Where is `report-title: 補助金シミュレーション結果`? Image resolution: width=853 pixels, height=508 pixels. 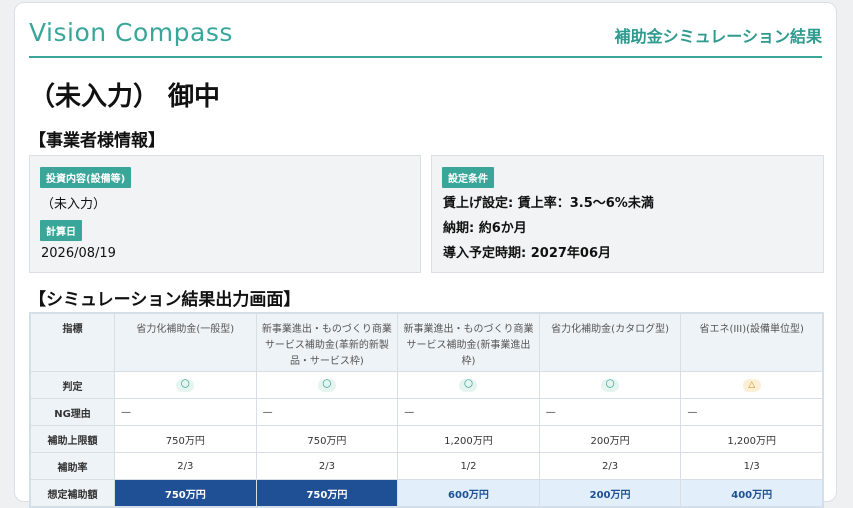 report-title: 補助金シミュレーション結果 is located at coordinates (718, 36).